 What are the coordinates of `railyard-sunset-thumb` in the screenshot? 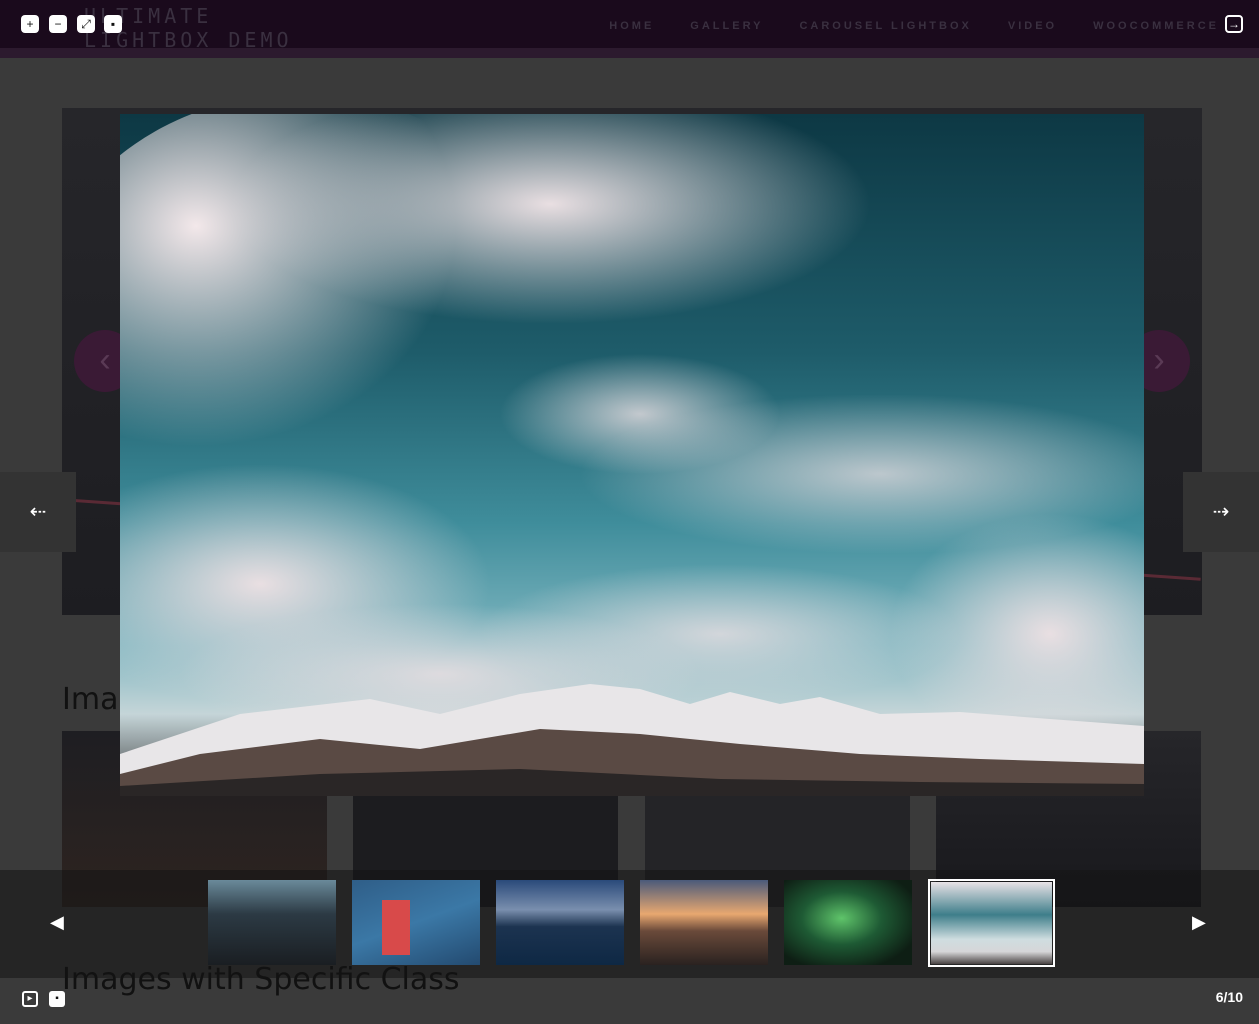 It's located at (704, 922).